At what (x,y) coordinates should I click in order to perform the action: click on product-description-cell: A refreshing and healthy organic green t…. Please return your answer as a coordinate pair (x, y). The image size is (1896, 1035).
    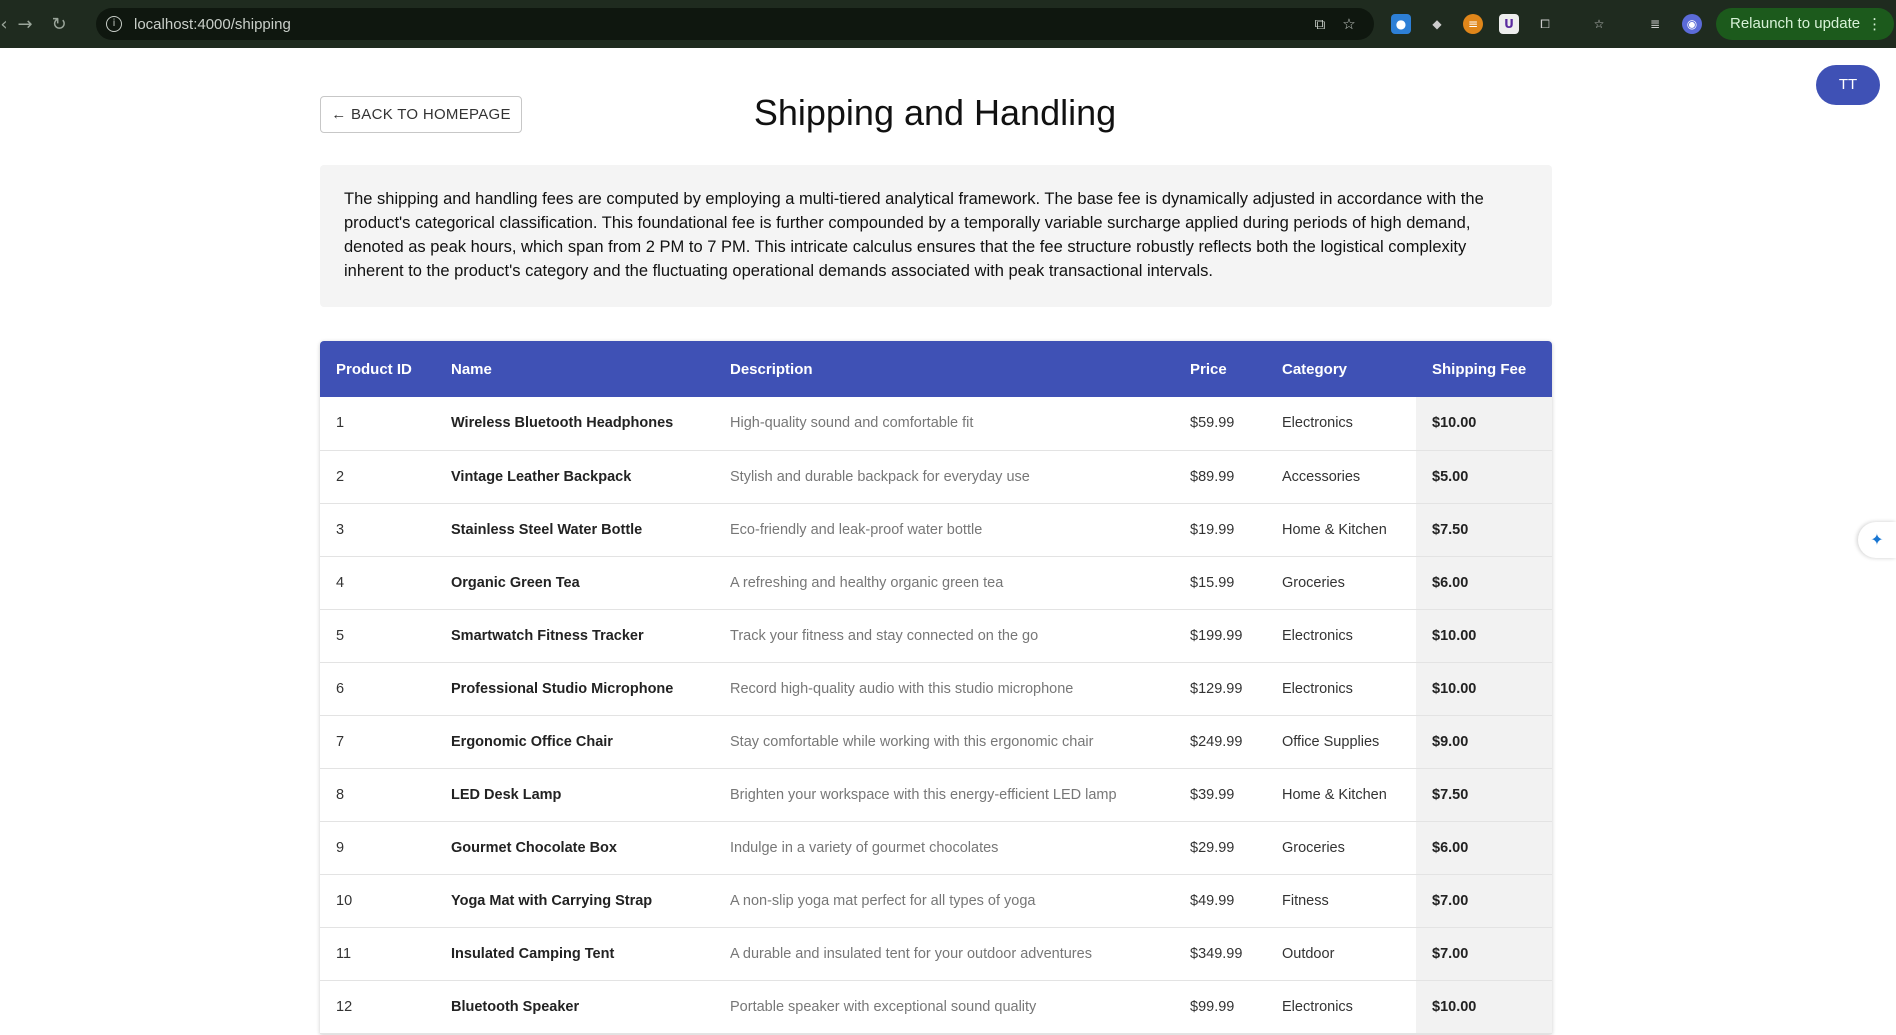
    Looking at the image, I should click on (944, 583).